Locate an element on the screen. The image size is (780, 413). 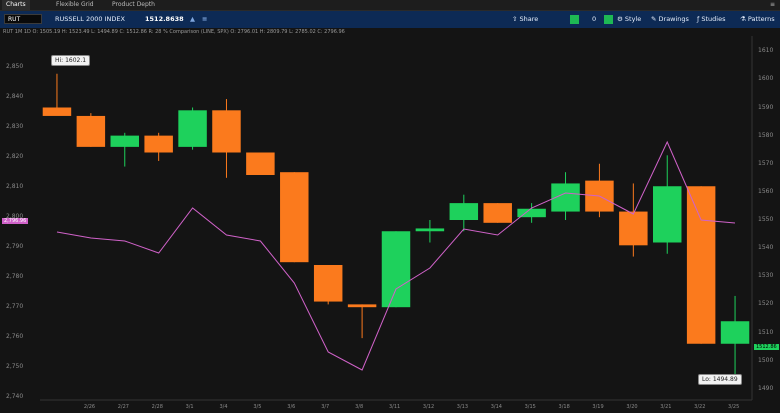
left-axis-tick: 2,820 is located at coordinates (15, 156).